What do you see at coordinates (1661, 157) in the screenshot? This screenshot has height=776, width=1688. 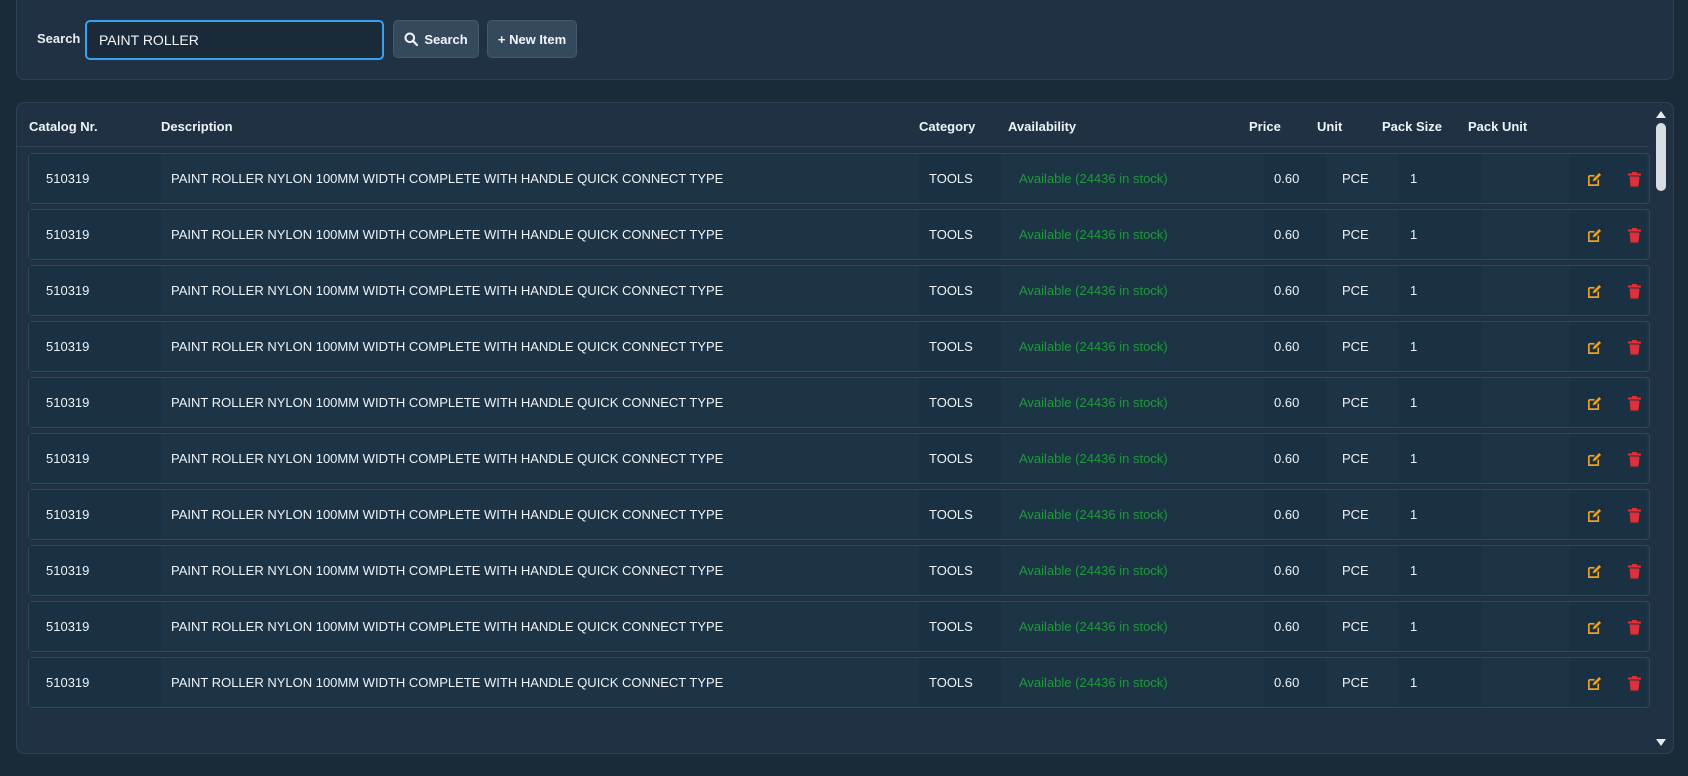 I see `scrollbar-thumb` at bounding box center [1661, 157].